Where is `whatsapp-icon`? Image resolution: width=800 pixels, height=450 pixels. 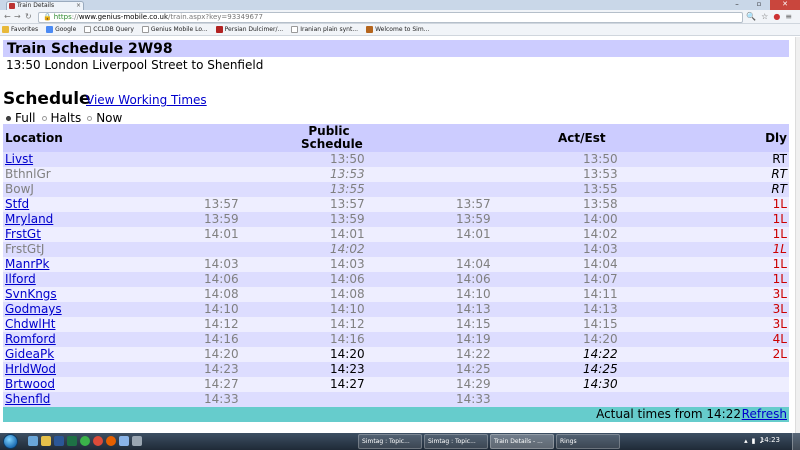 whatsapp-icon is located at coordinates (85, 441).